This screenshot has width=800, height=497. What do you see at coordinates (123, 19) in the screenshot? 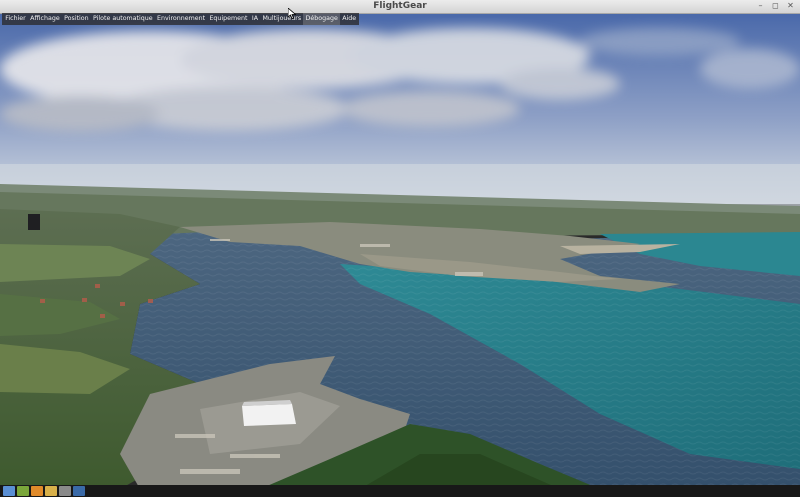
I see `menu-pilote-automatique: Pilote automatique` at bounding box center [123, 19].